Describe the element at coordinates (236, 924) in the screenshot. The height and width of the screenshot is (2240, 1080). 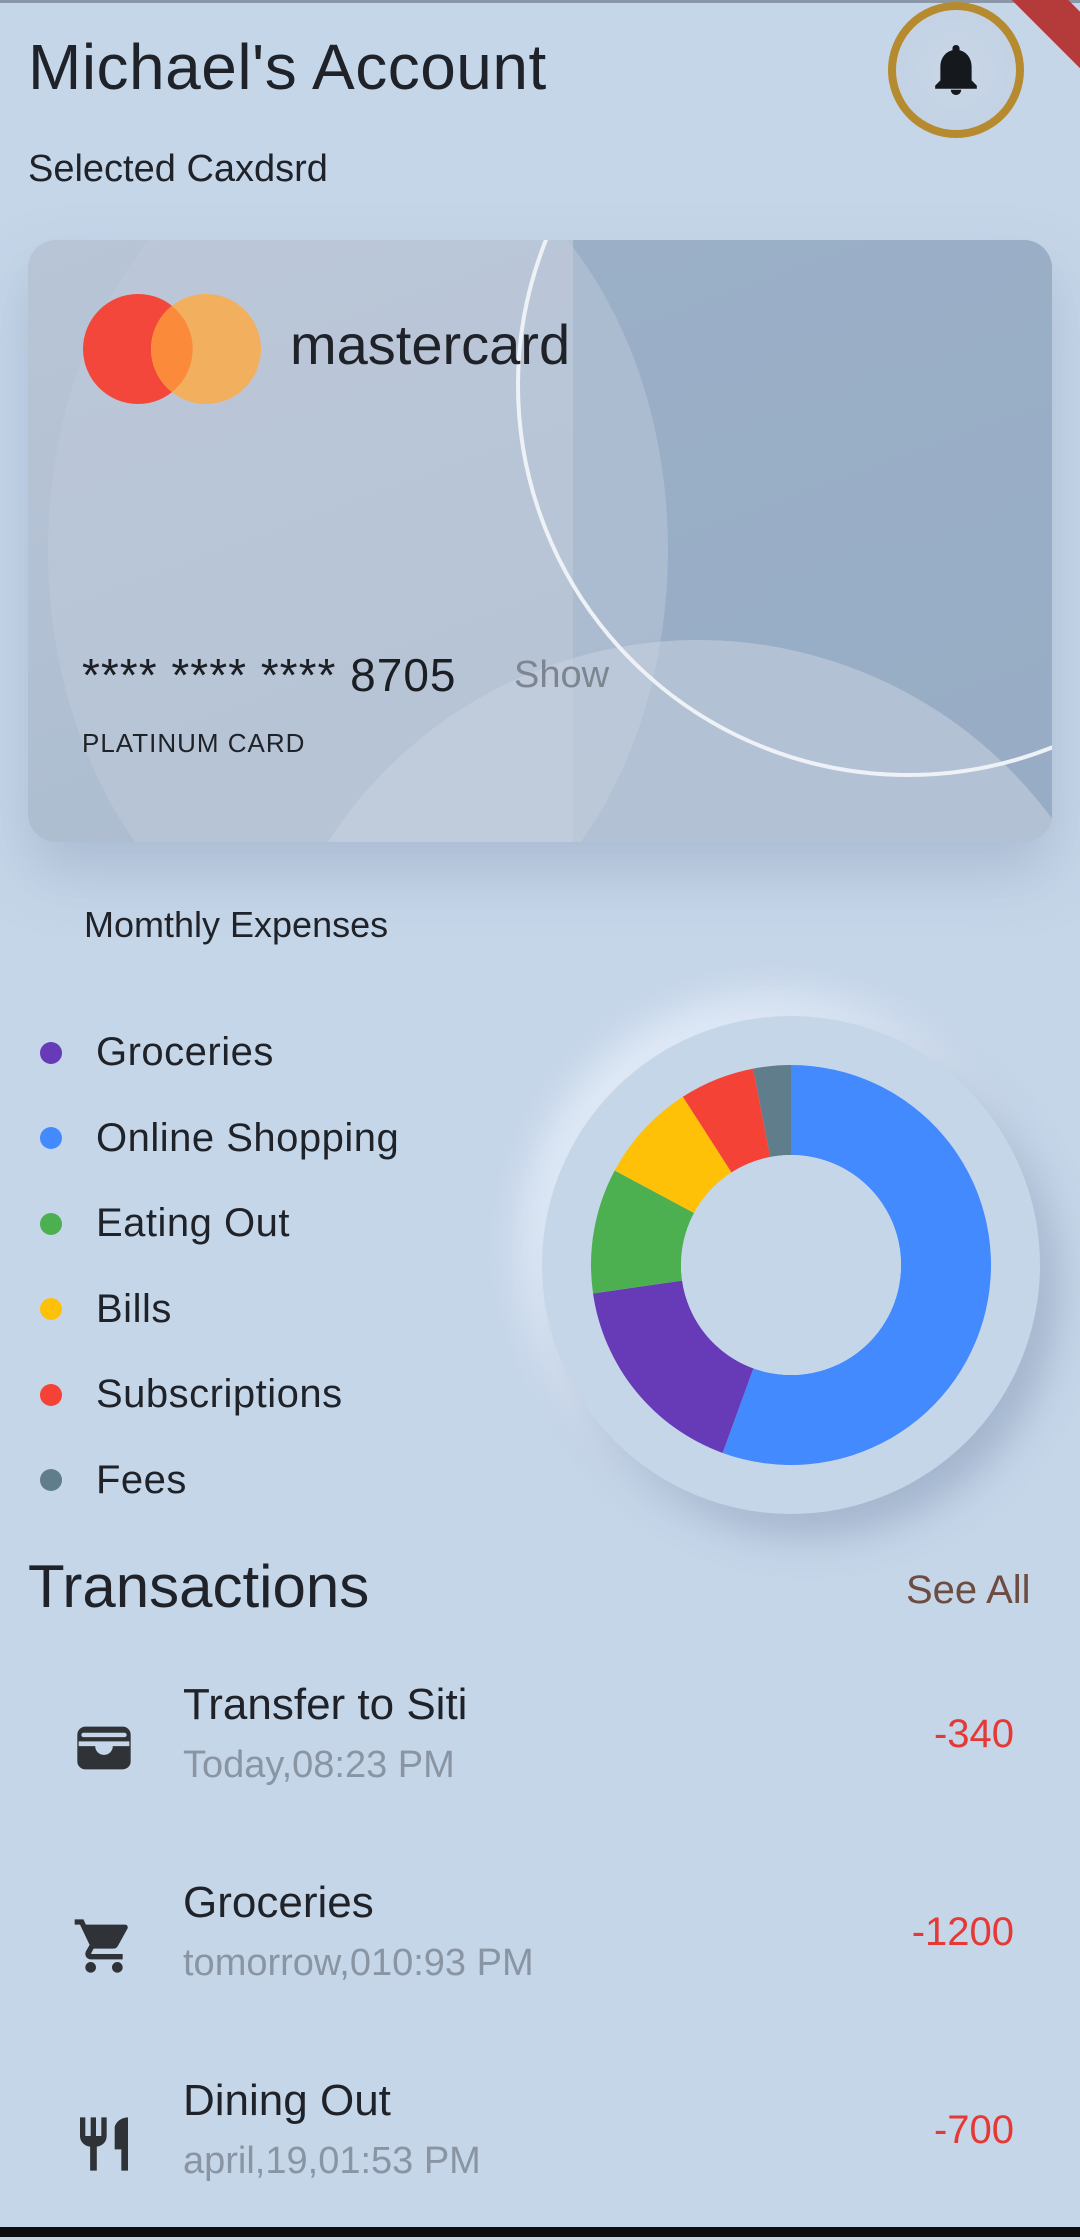
I see `expenses-title: Momthly Expenses` at that location.